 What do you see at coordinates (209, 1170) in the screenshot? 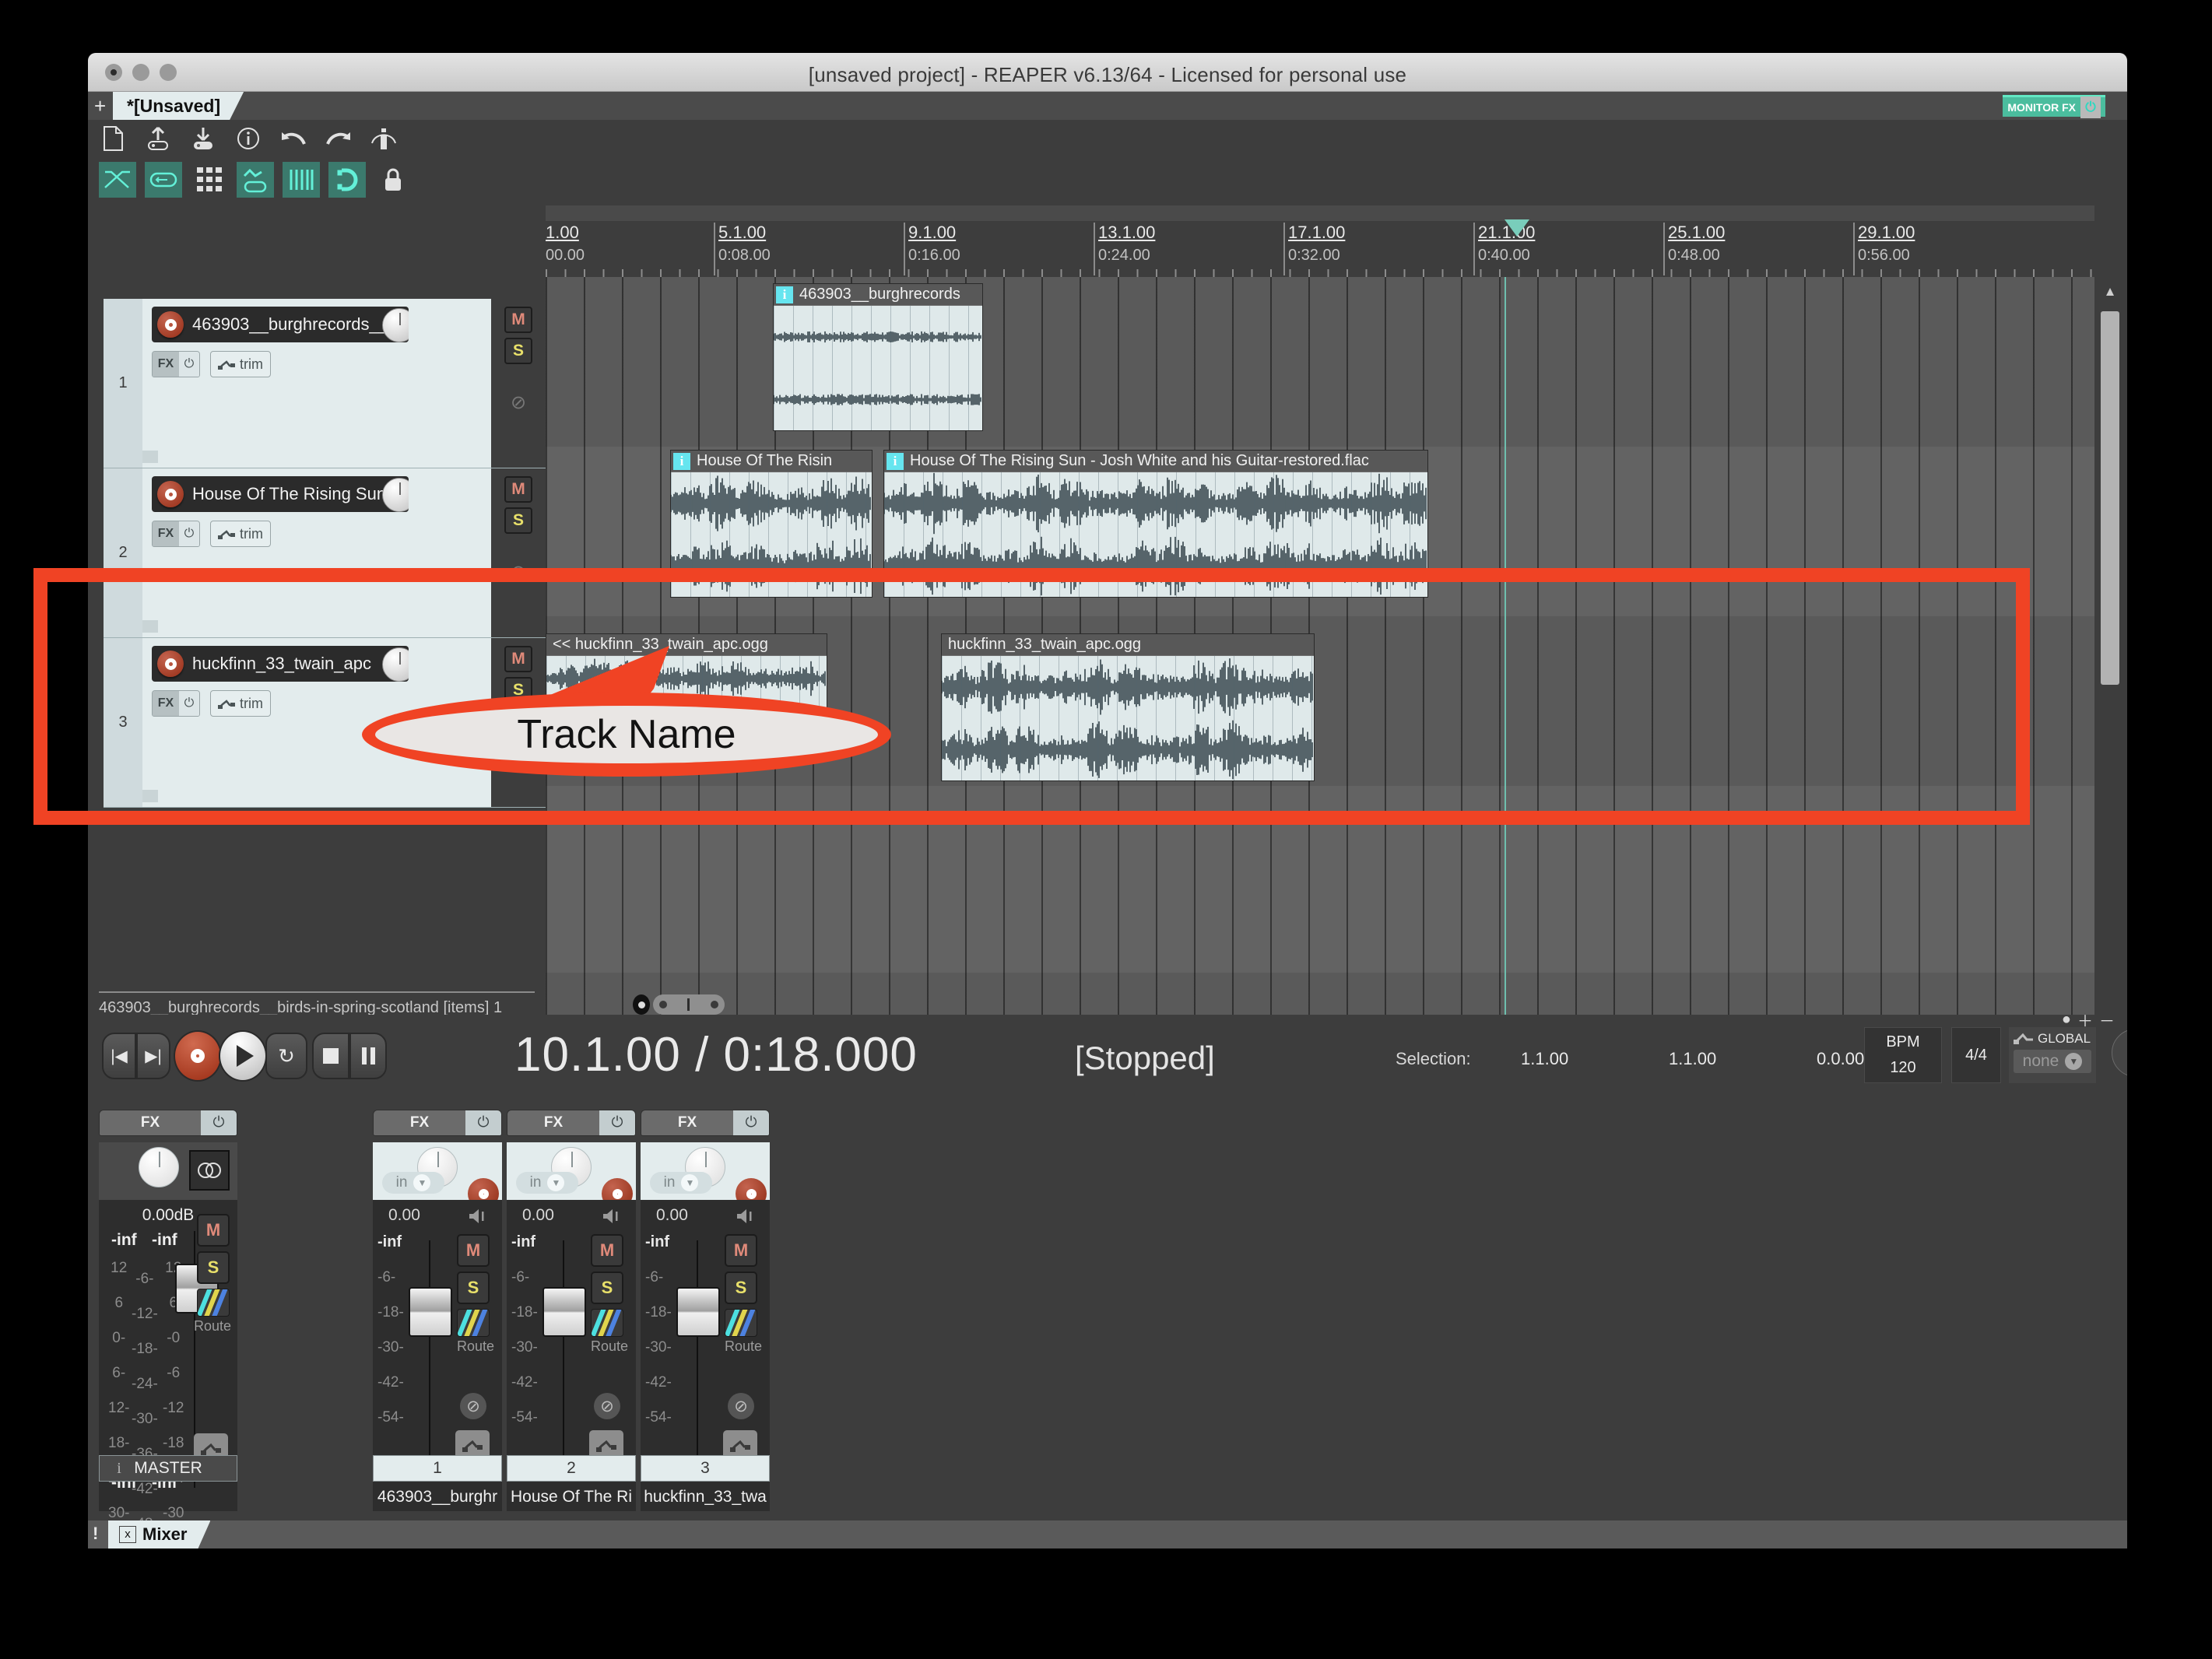
I see `stereo-width-icon` at bounding box center [209, 1170].